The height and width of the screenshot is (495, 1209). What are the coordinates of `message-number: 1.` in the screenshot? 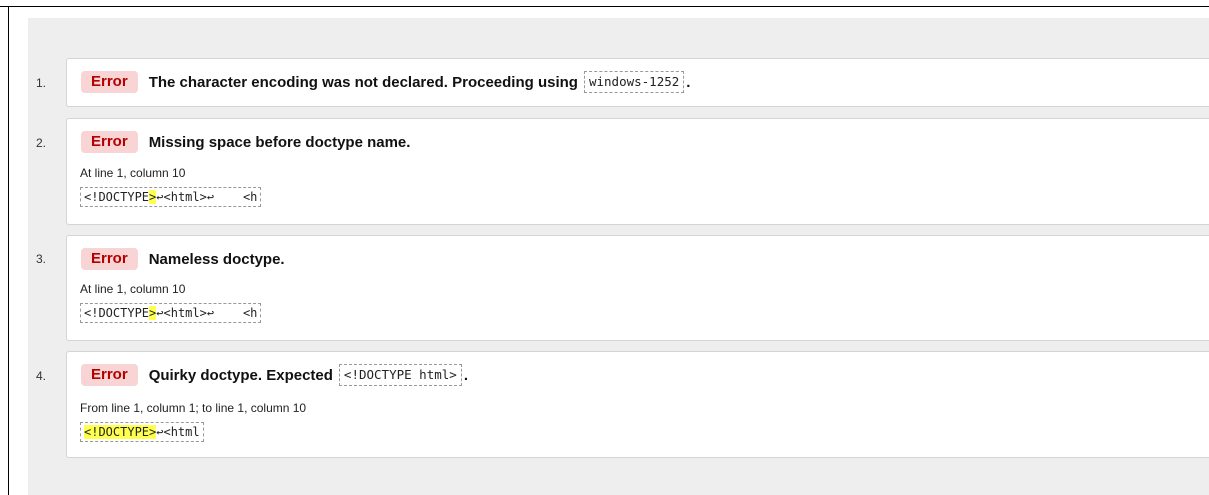 It's located at (41, 83).